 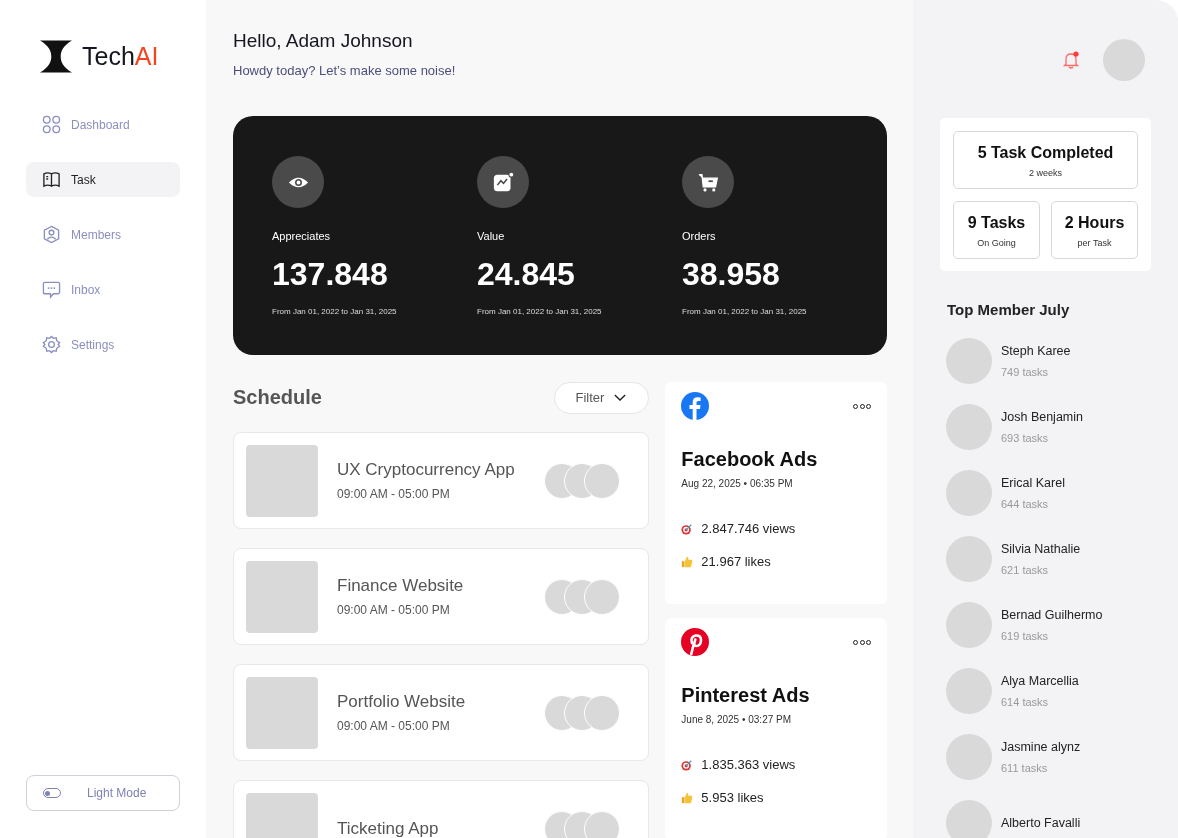 What do you see at coordinates (736, 719) in the screenshot?
I see `ad-date: June 8, 2025 • 03:27 PM` at bounding box center [736, 719].